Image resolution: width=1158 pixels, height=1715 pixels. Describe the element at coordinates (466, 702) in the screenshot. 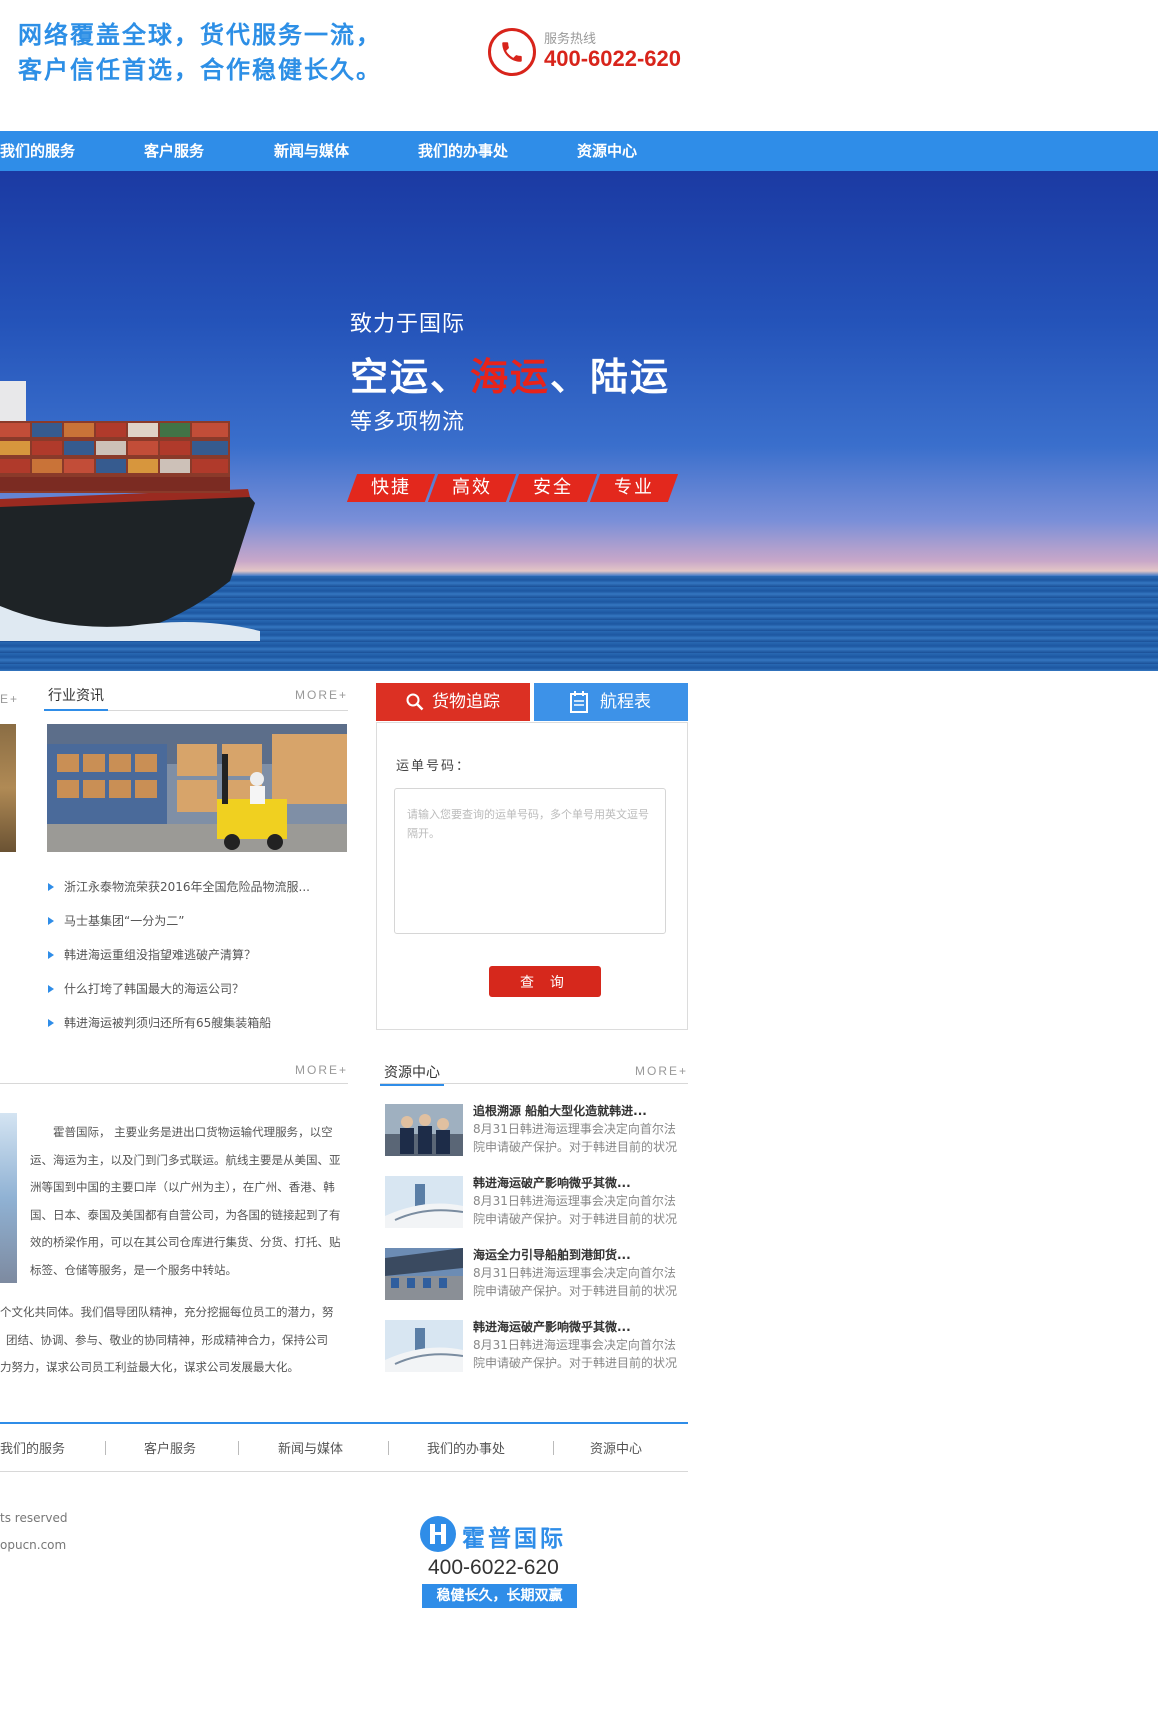

I see `tab-cargo-tracking-label: 货物追踪` at that location.